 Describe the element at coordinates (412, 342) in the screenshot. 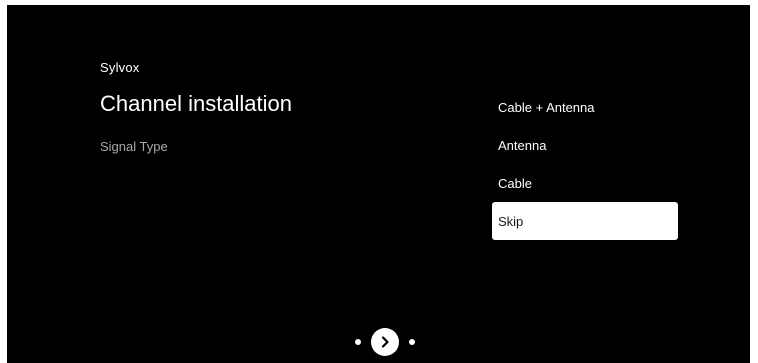

I see `next-page-dot` at that location.